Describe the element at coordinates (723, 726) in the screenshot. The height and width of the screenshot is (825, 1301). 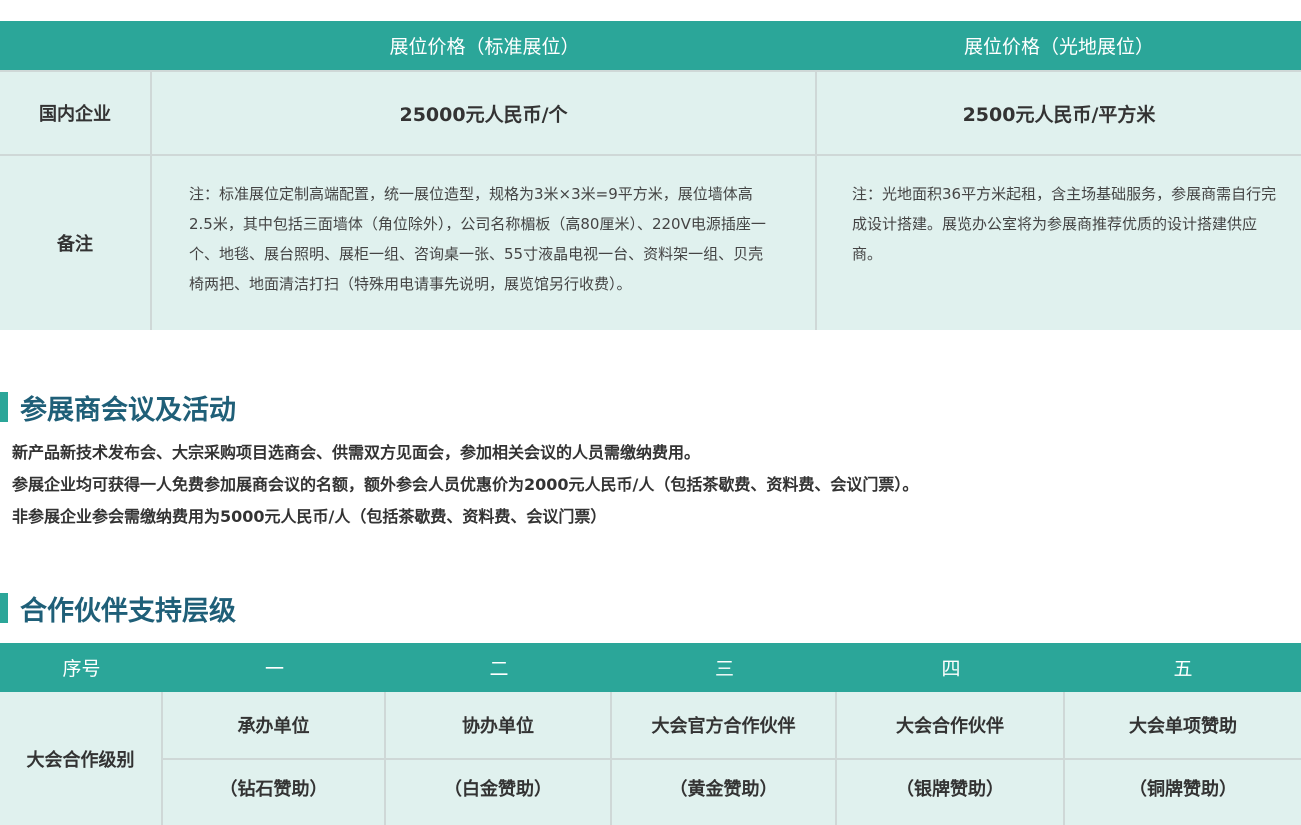
I see `tier-name: 大会官方合作伙伴` at that location.